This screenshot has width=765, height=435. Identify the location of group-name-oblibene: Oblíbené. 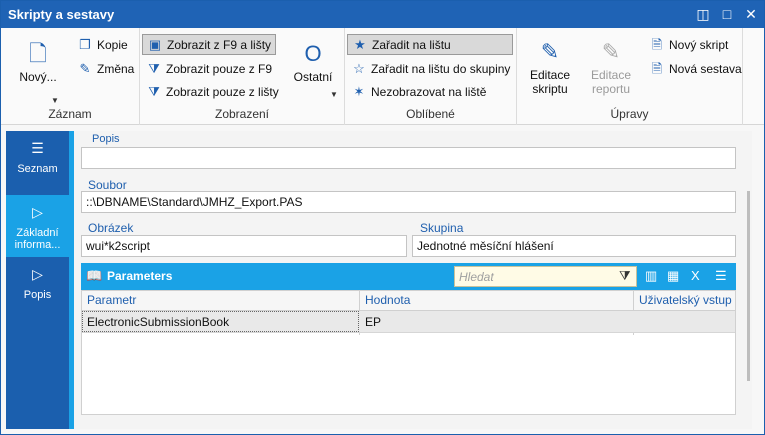
(430, 114).